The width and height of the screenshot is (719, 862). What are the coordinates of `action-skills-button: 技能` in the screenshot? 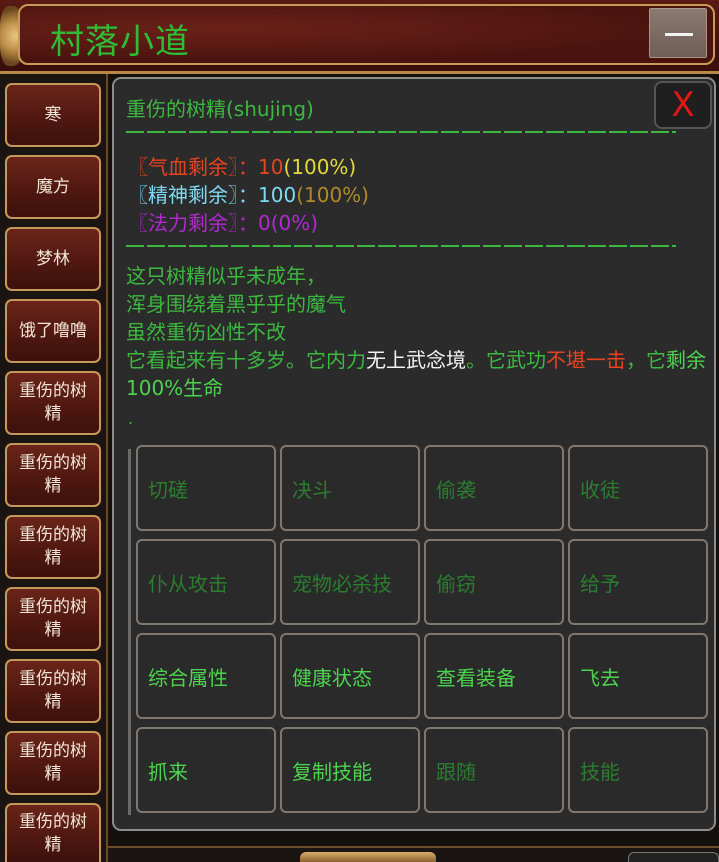 It's located at (638, 770).